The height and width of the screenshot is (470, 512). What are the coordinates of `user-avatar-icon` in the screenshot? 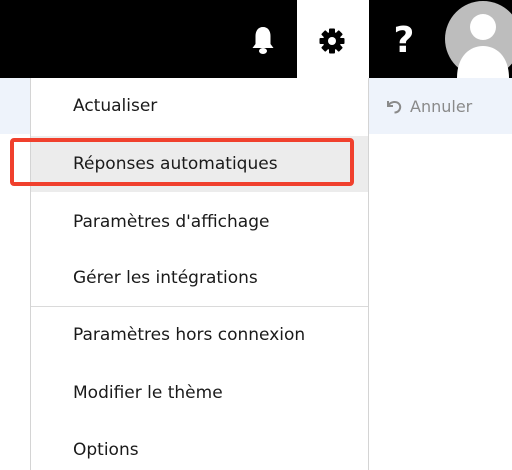 It's located at (478, 39).